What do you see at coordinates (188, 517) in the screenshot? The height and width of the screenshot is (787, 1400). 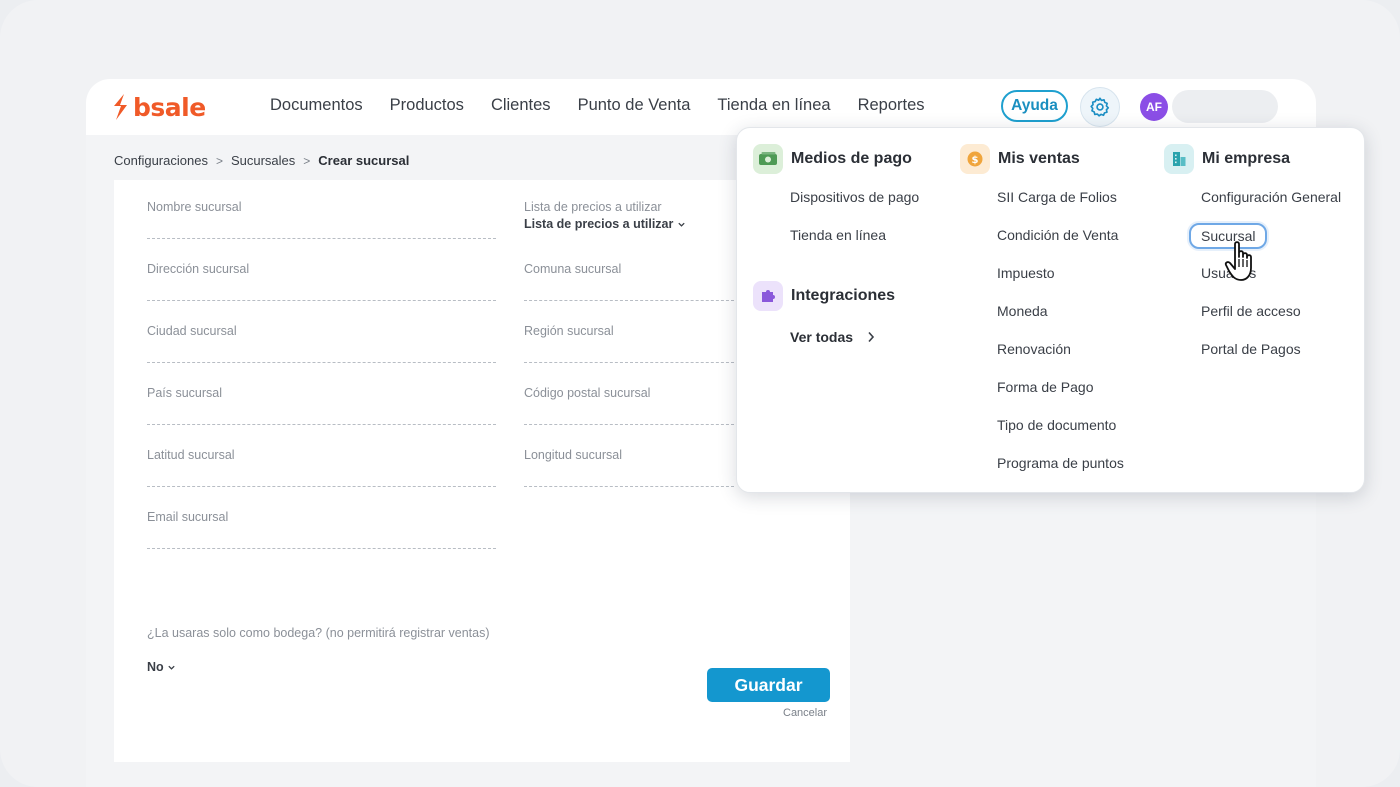 I see `branch-email-label: Email sucursal` at bounding box center [188, 517].